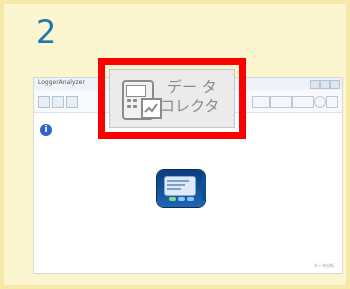 The image size is (350, 289). Describe the element at coordinates (192, 87) in the screenshot. I see `data-collector-label-line1: デー タ` at that location.